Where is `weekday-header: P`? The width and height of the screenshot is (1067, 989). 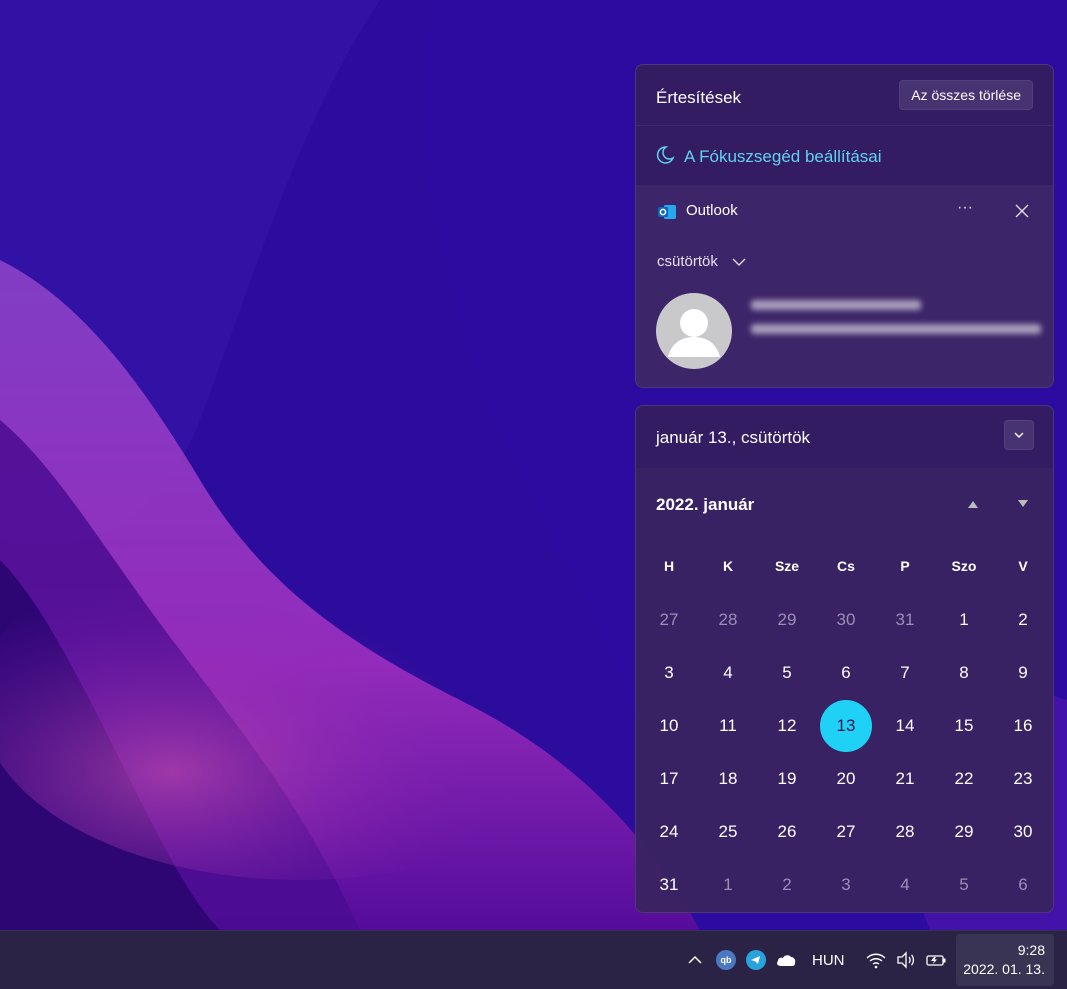 weekday-header: P is located at coordinates (905, 566).